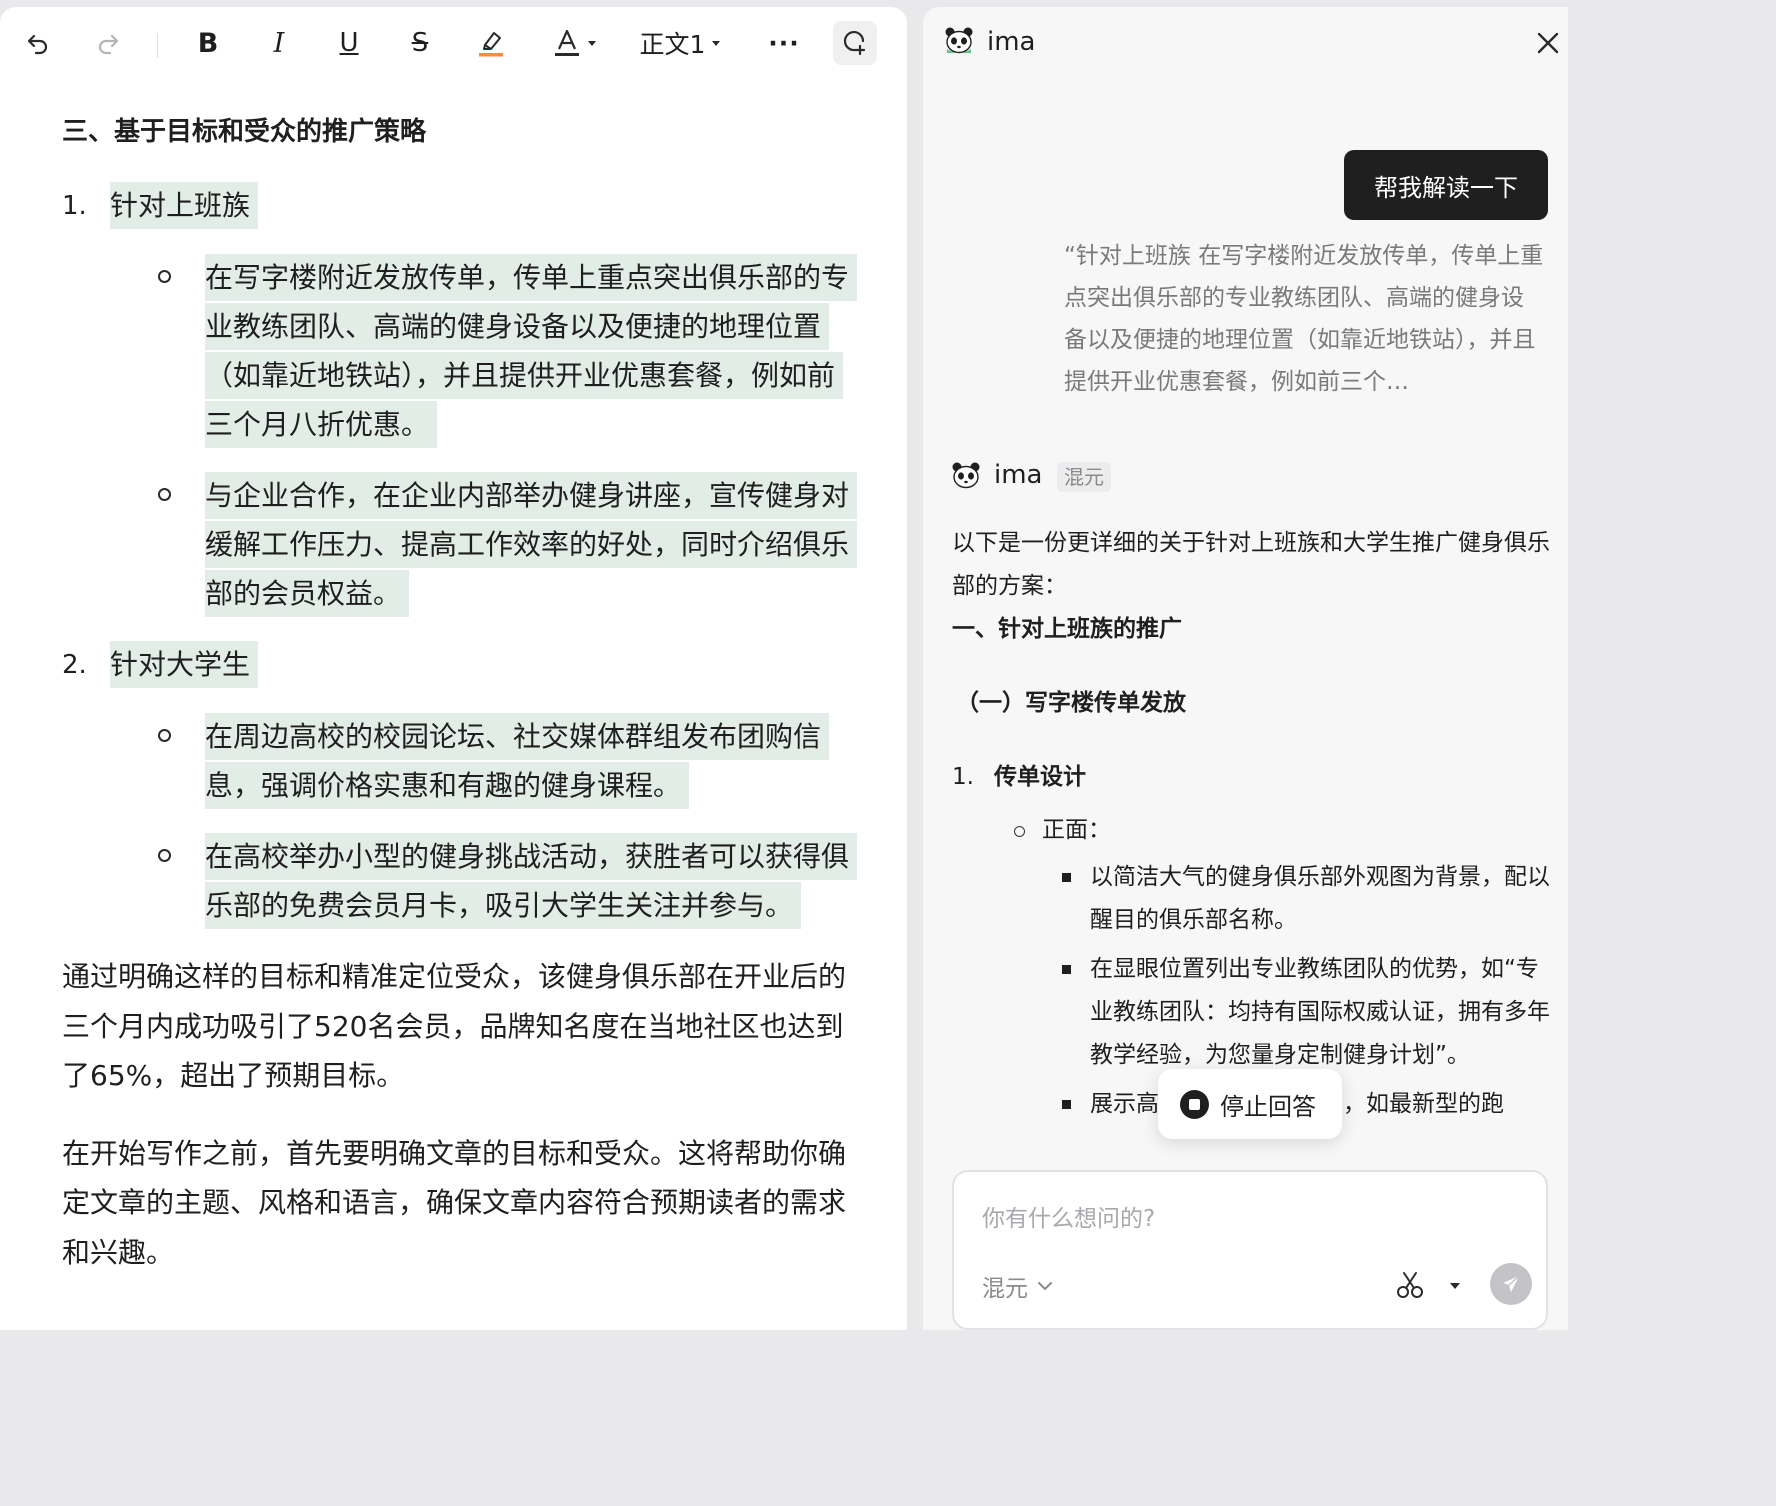 The image size is (1776, 1506). Describe the element at coordinates (1068, 1216) in the screenshot. I see `chat-input: 你有什么想问的?` at that location.